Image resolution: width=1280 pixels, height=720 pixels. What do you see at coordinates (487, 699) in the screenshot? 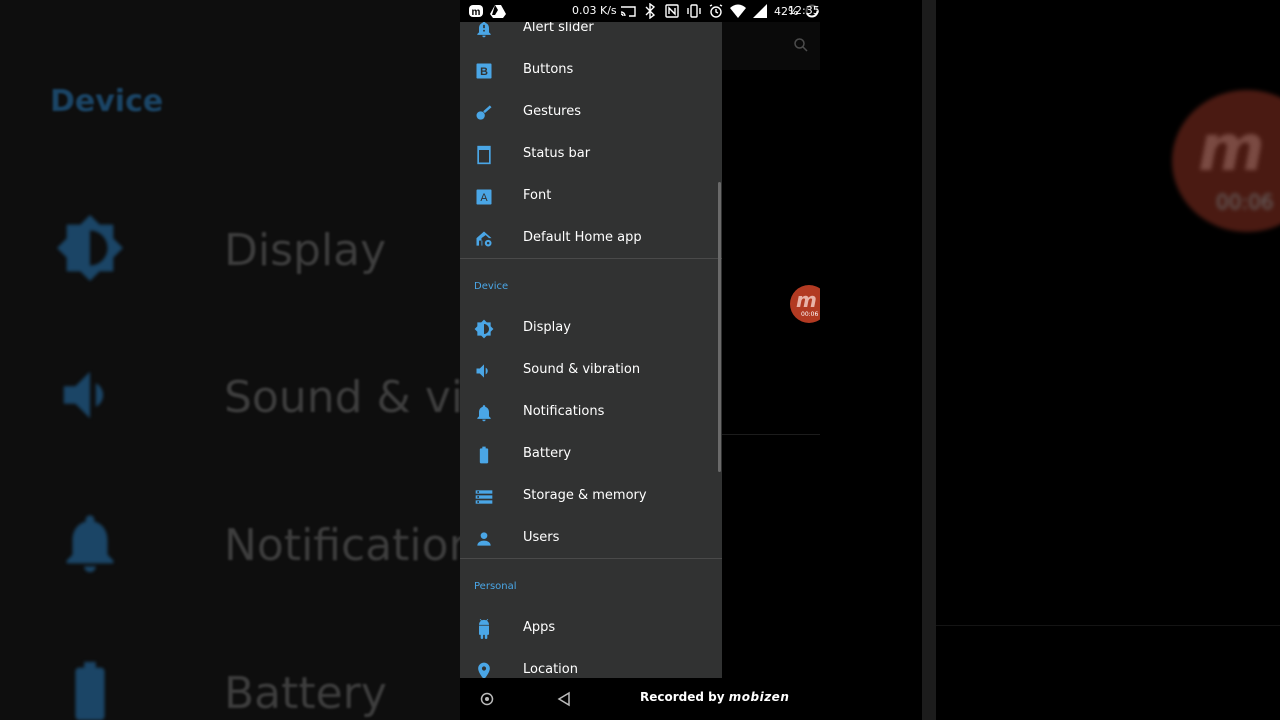
I see `home-button-icon` at bounding box center [487, 699].